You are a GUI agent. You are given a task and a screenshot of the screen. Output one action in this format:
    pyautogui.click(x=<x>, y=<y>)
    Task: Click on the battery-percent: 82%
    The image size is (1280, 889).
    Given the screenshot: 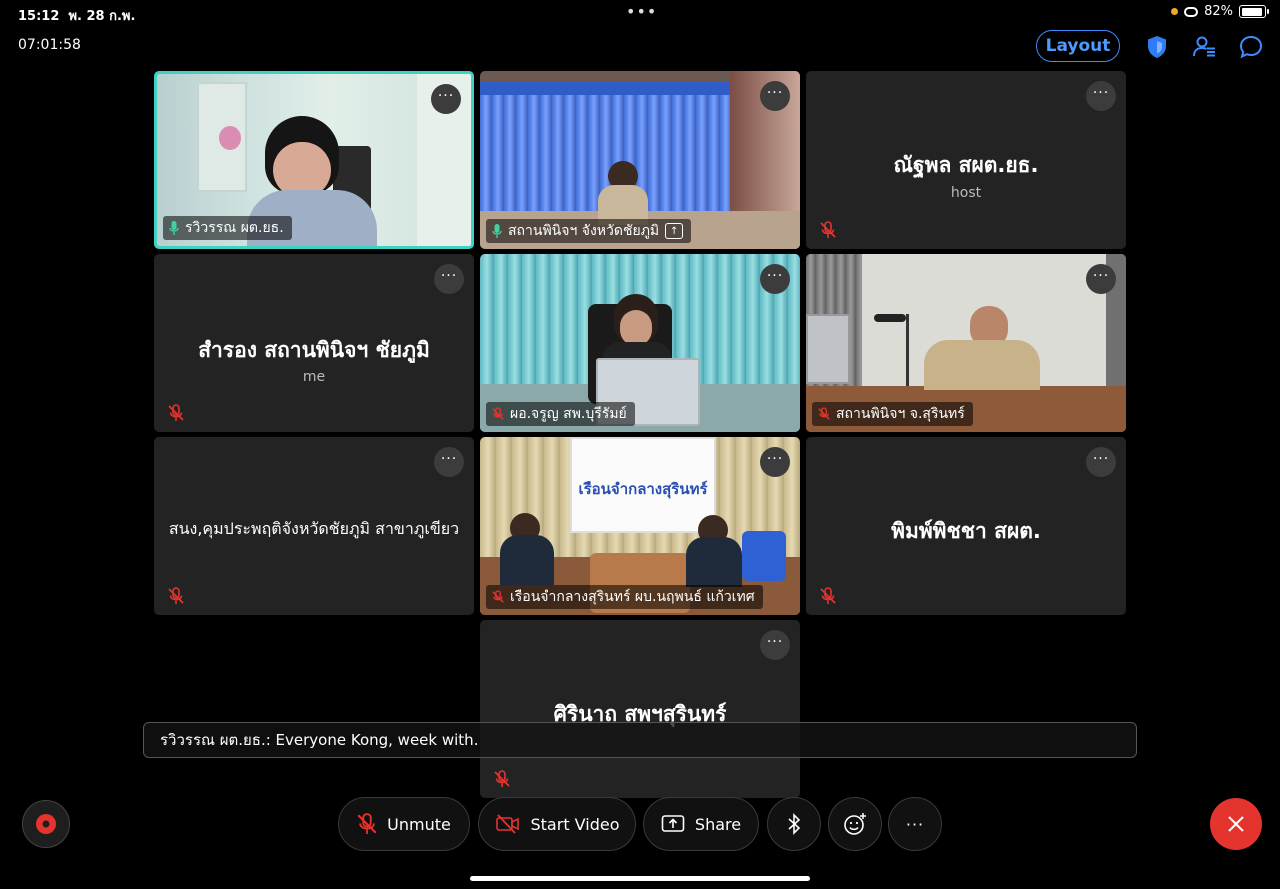 What is the action you would take?
    pyautogui.click(x=1218, y=11)
    